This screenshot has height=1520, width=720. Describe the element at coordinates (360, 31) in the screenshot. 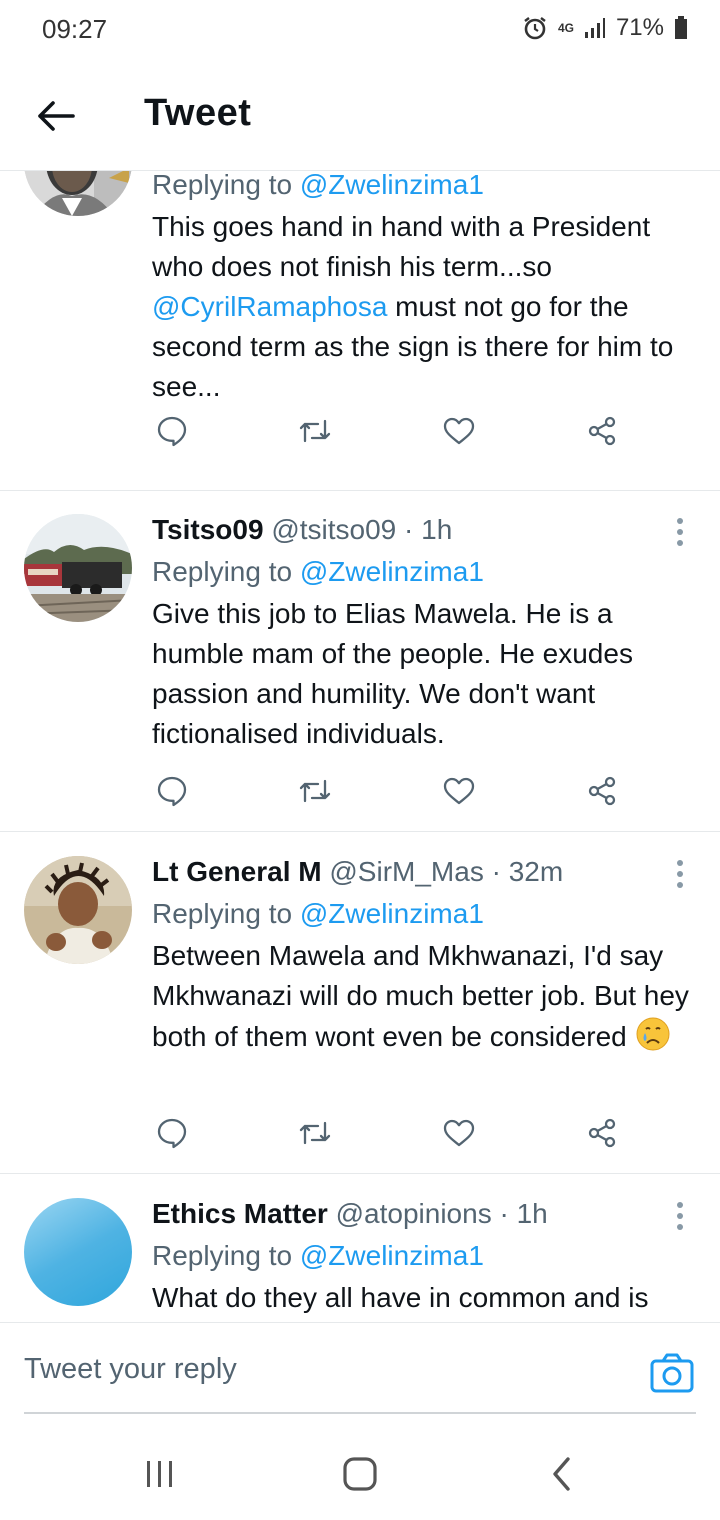

I see `status-bar: 09:27 4G 71%` at that location.